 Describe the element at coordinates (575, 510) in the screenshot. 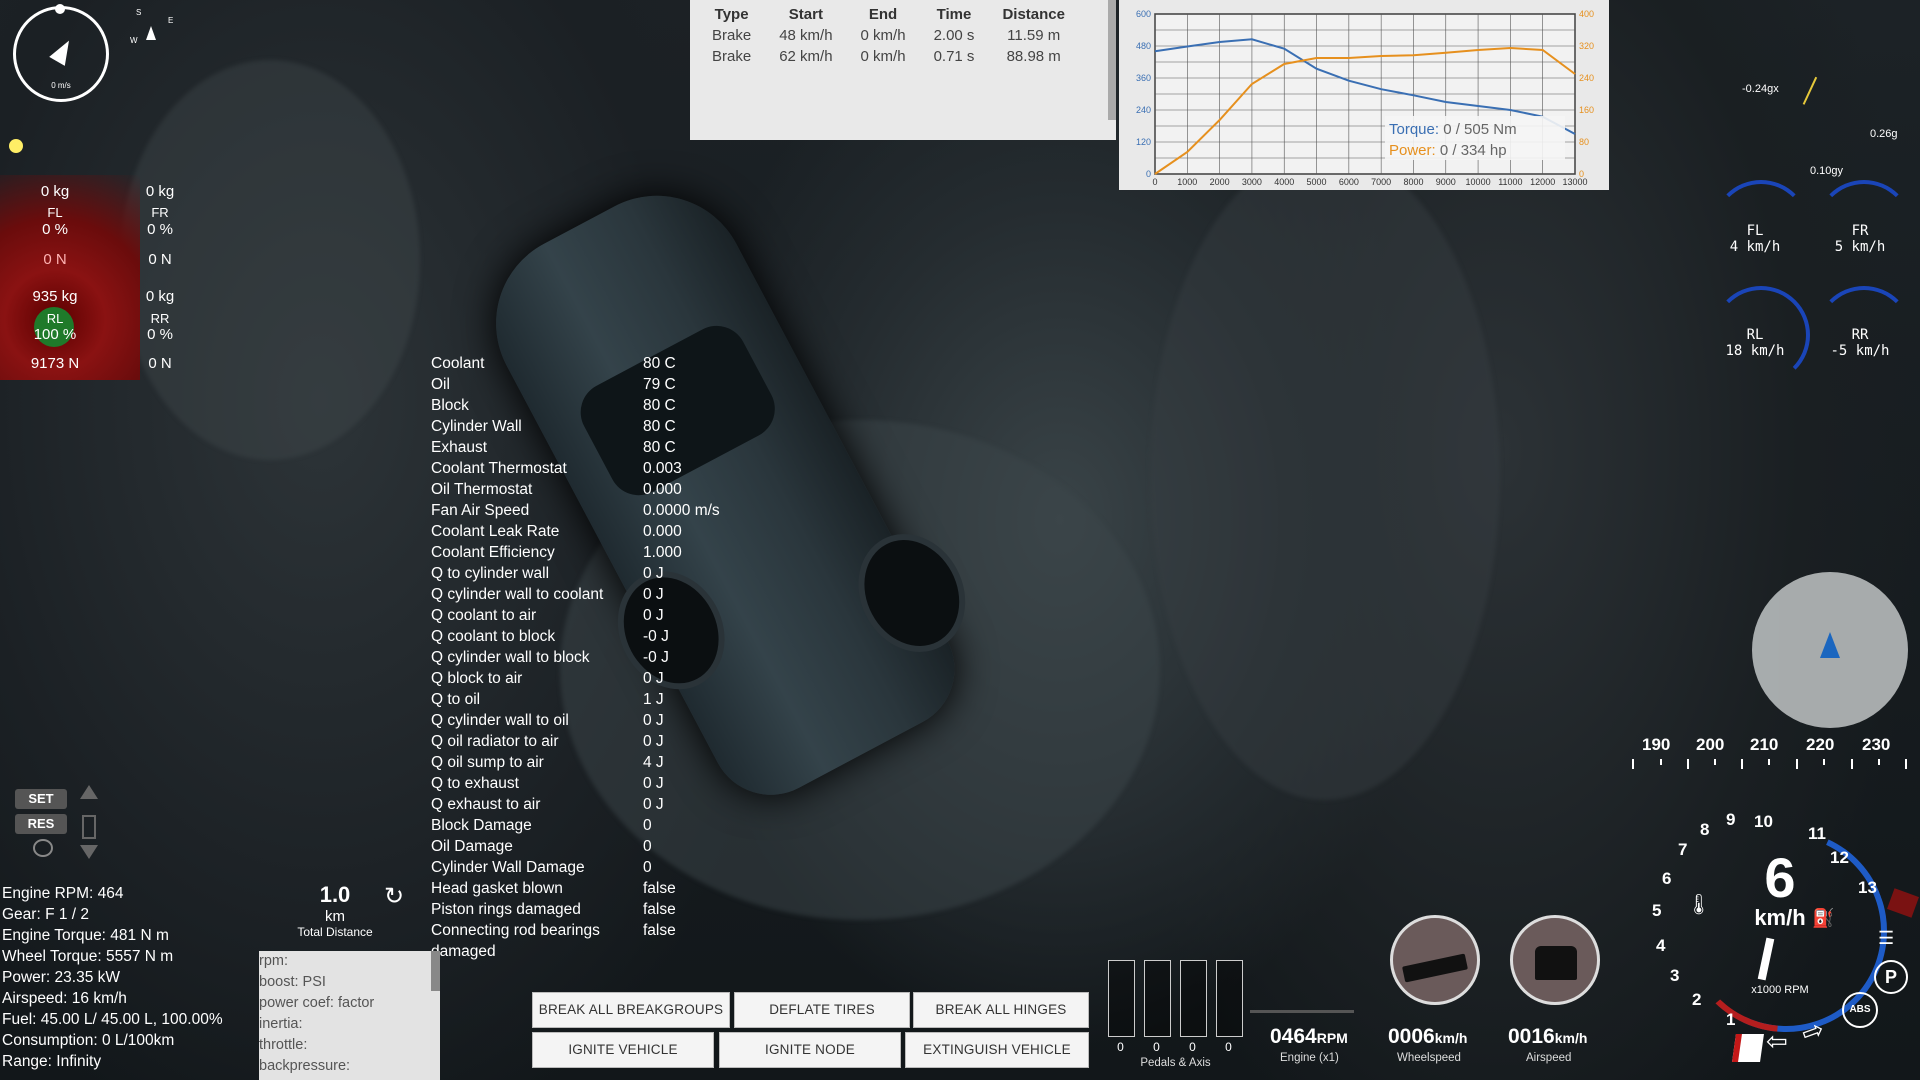

I see `thermal-row: Fan Air Speed 0.0000 m/s` at that location.